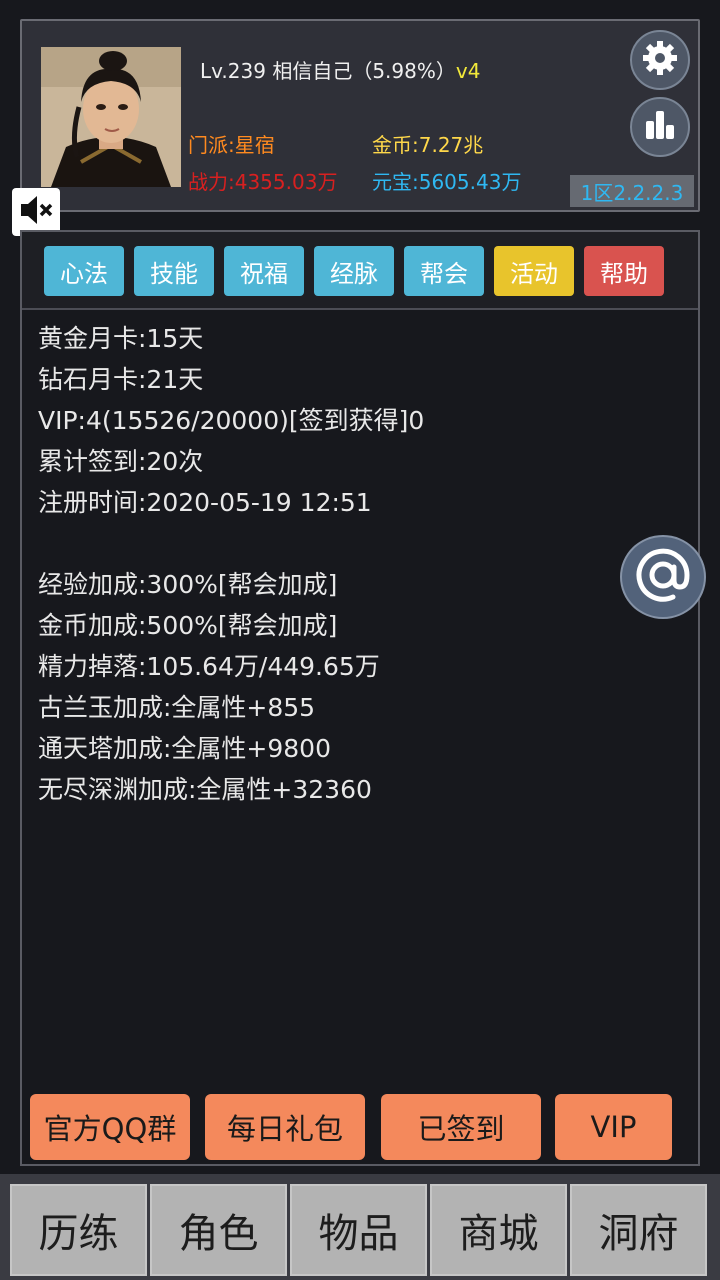 Image resolution: width=720 pixels, height=1280 pixels. I want to click on server-badge: 1区2.2.2.3, so click(632, 191).